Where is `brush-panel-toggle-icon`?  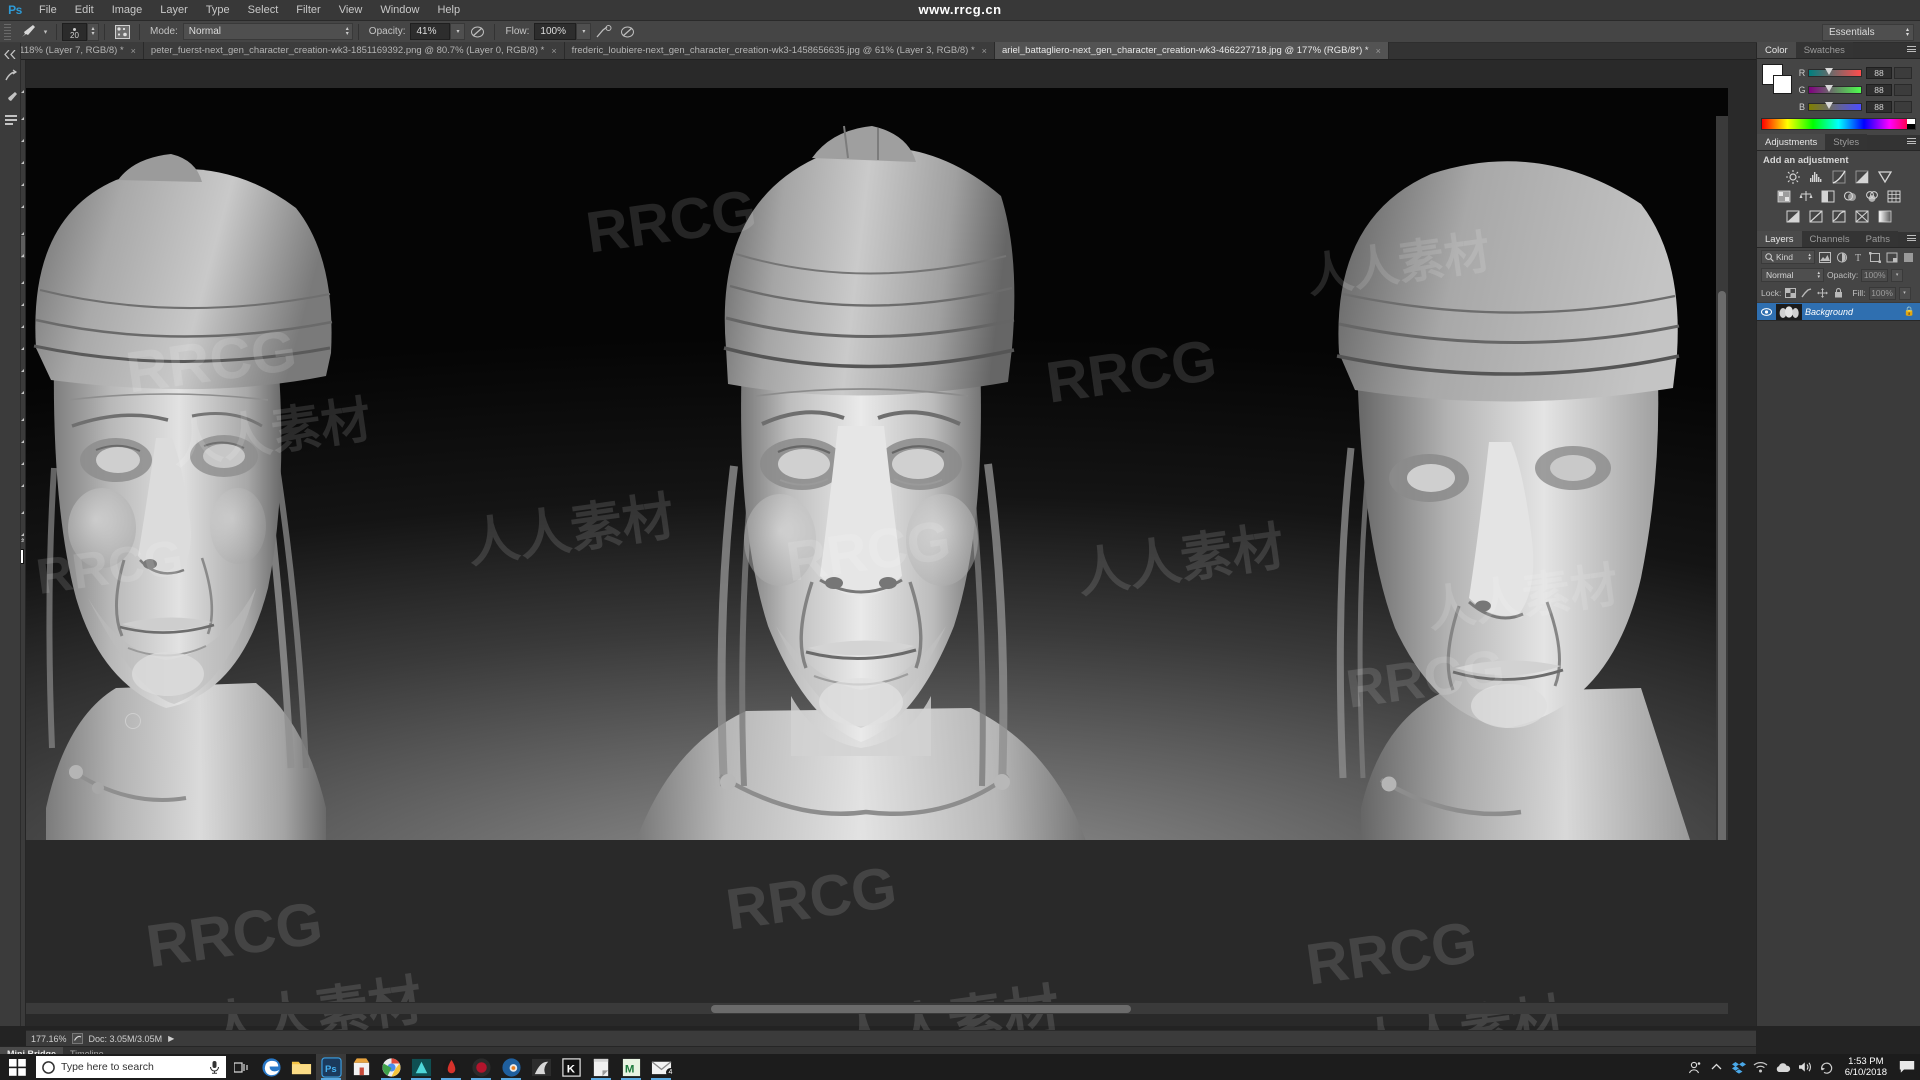 brush-panel-toggle-icon is located at coordinates (122, 32).